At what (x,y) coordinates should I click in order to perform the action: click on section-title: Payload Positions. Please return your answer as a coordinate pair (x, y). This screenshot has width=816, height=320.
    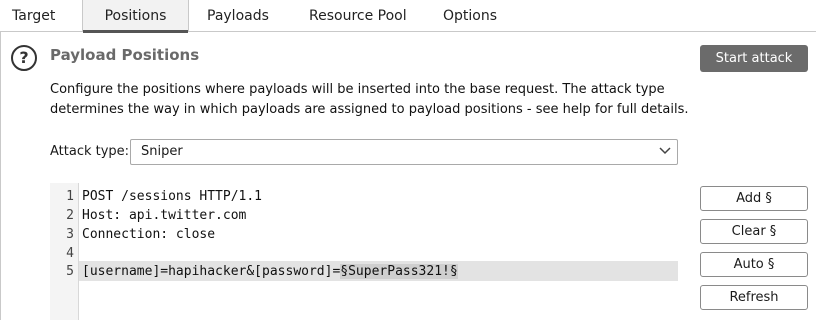
    Looking at the image, I should click on (125, 55).